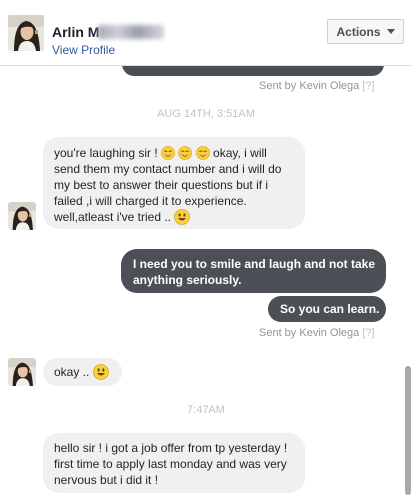  Describe the element at coordinates (240, 153) in the screenshot. I see `message-text: okay, i will` at that location.